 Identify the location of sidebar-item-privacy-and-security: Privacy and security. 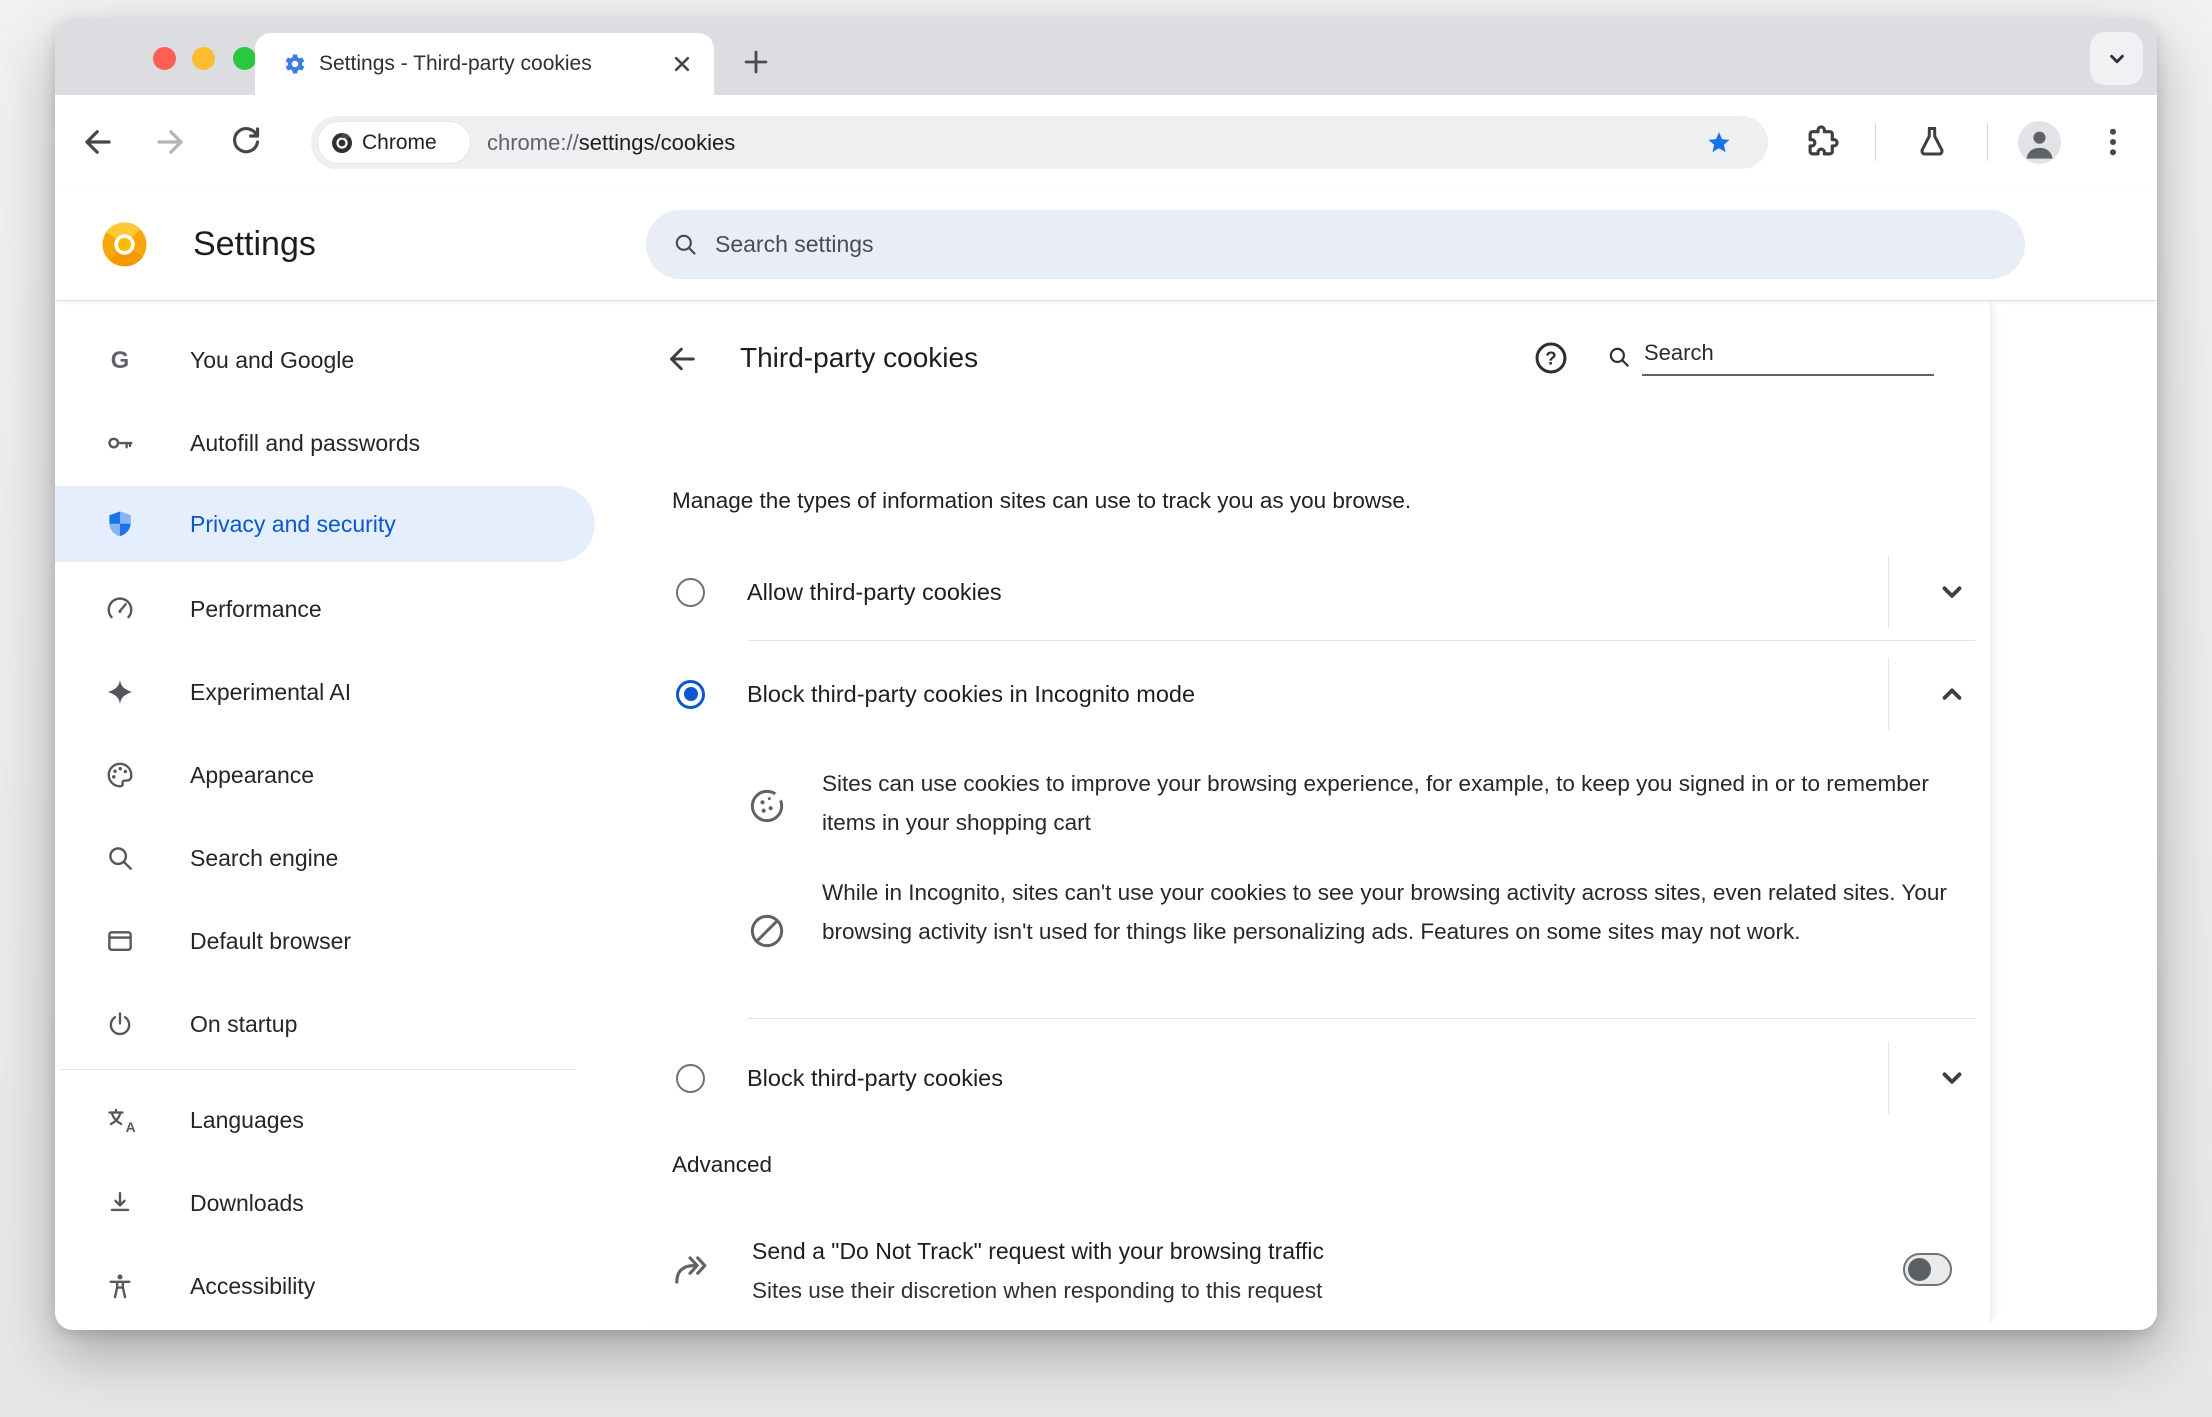
(325, 524).